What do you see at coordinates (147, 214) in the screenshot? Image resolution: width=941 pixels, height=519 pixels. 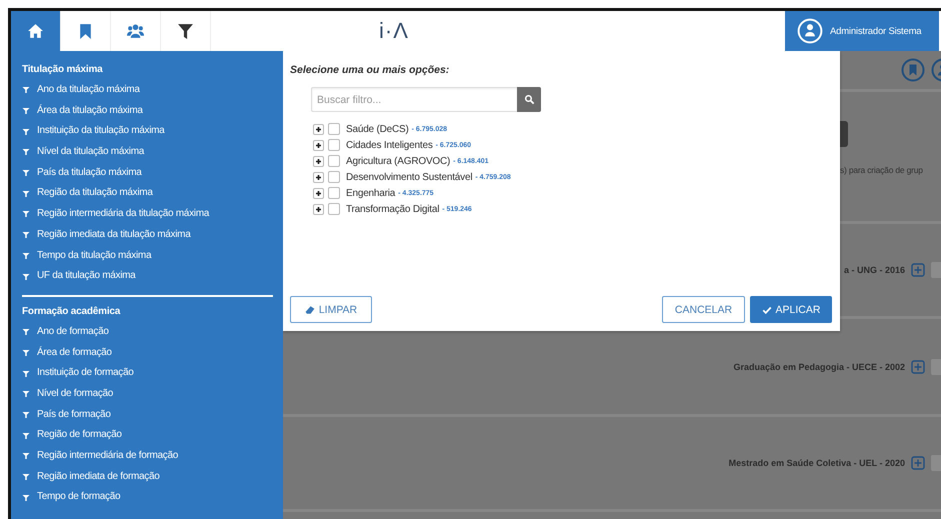 I see `filter-item: Região intermediária da titulação máxima` at bounding box center [147, 214].